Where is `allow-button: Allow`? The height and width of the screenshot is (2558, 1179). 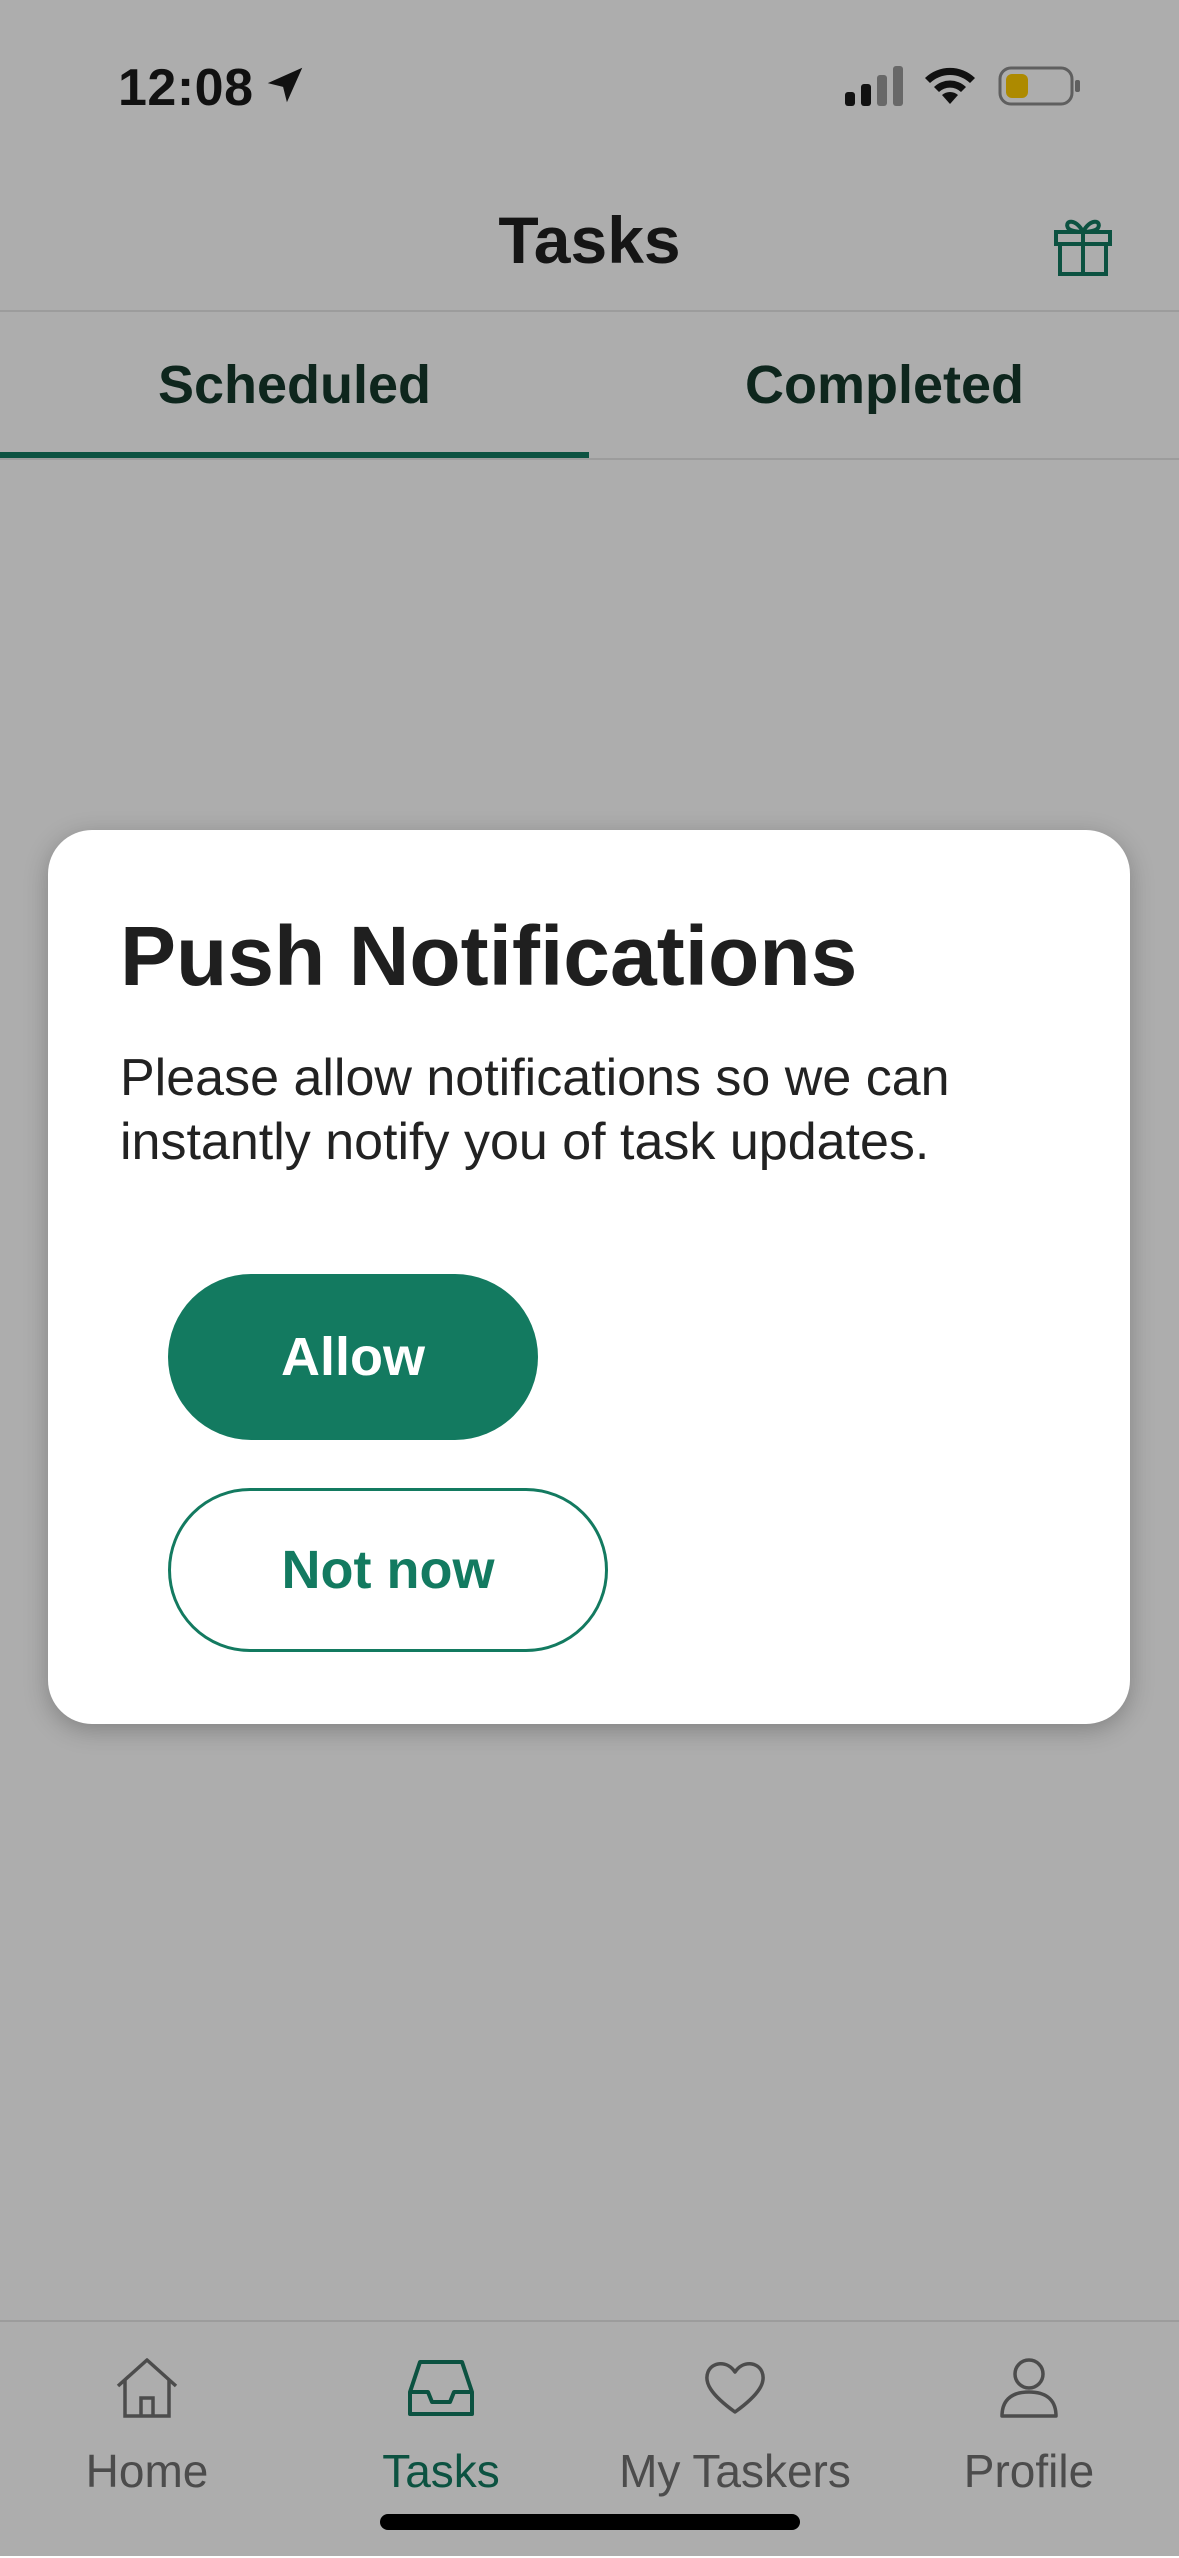 allow-button: Allow is located at coordinates (353, 1357).